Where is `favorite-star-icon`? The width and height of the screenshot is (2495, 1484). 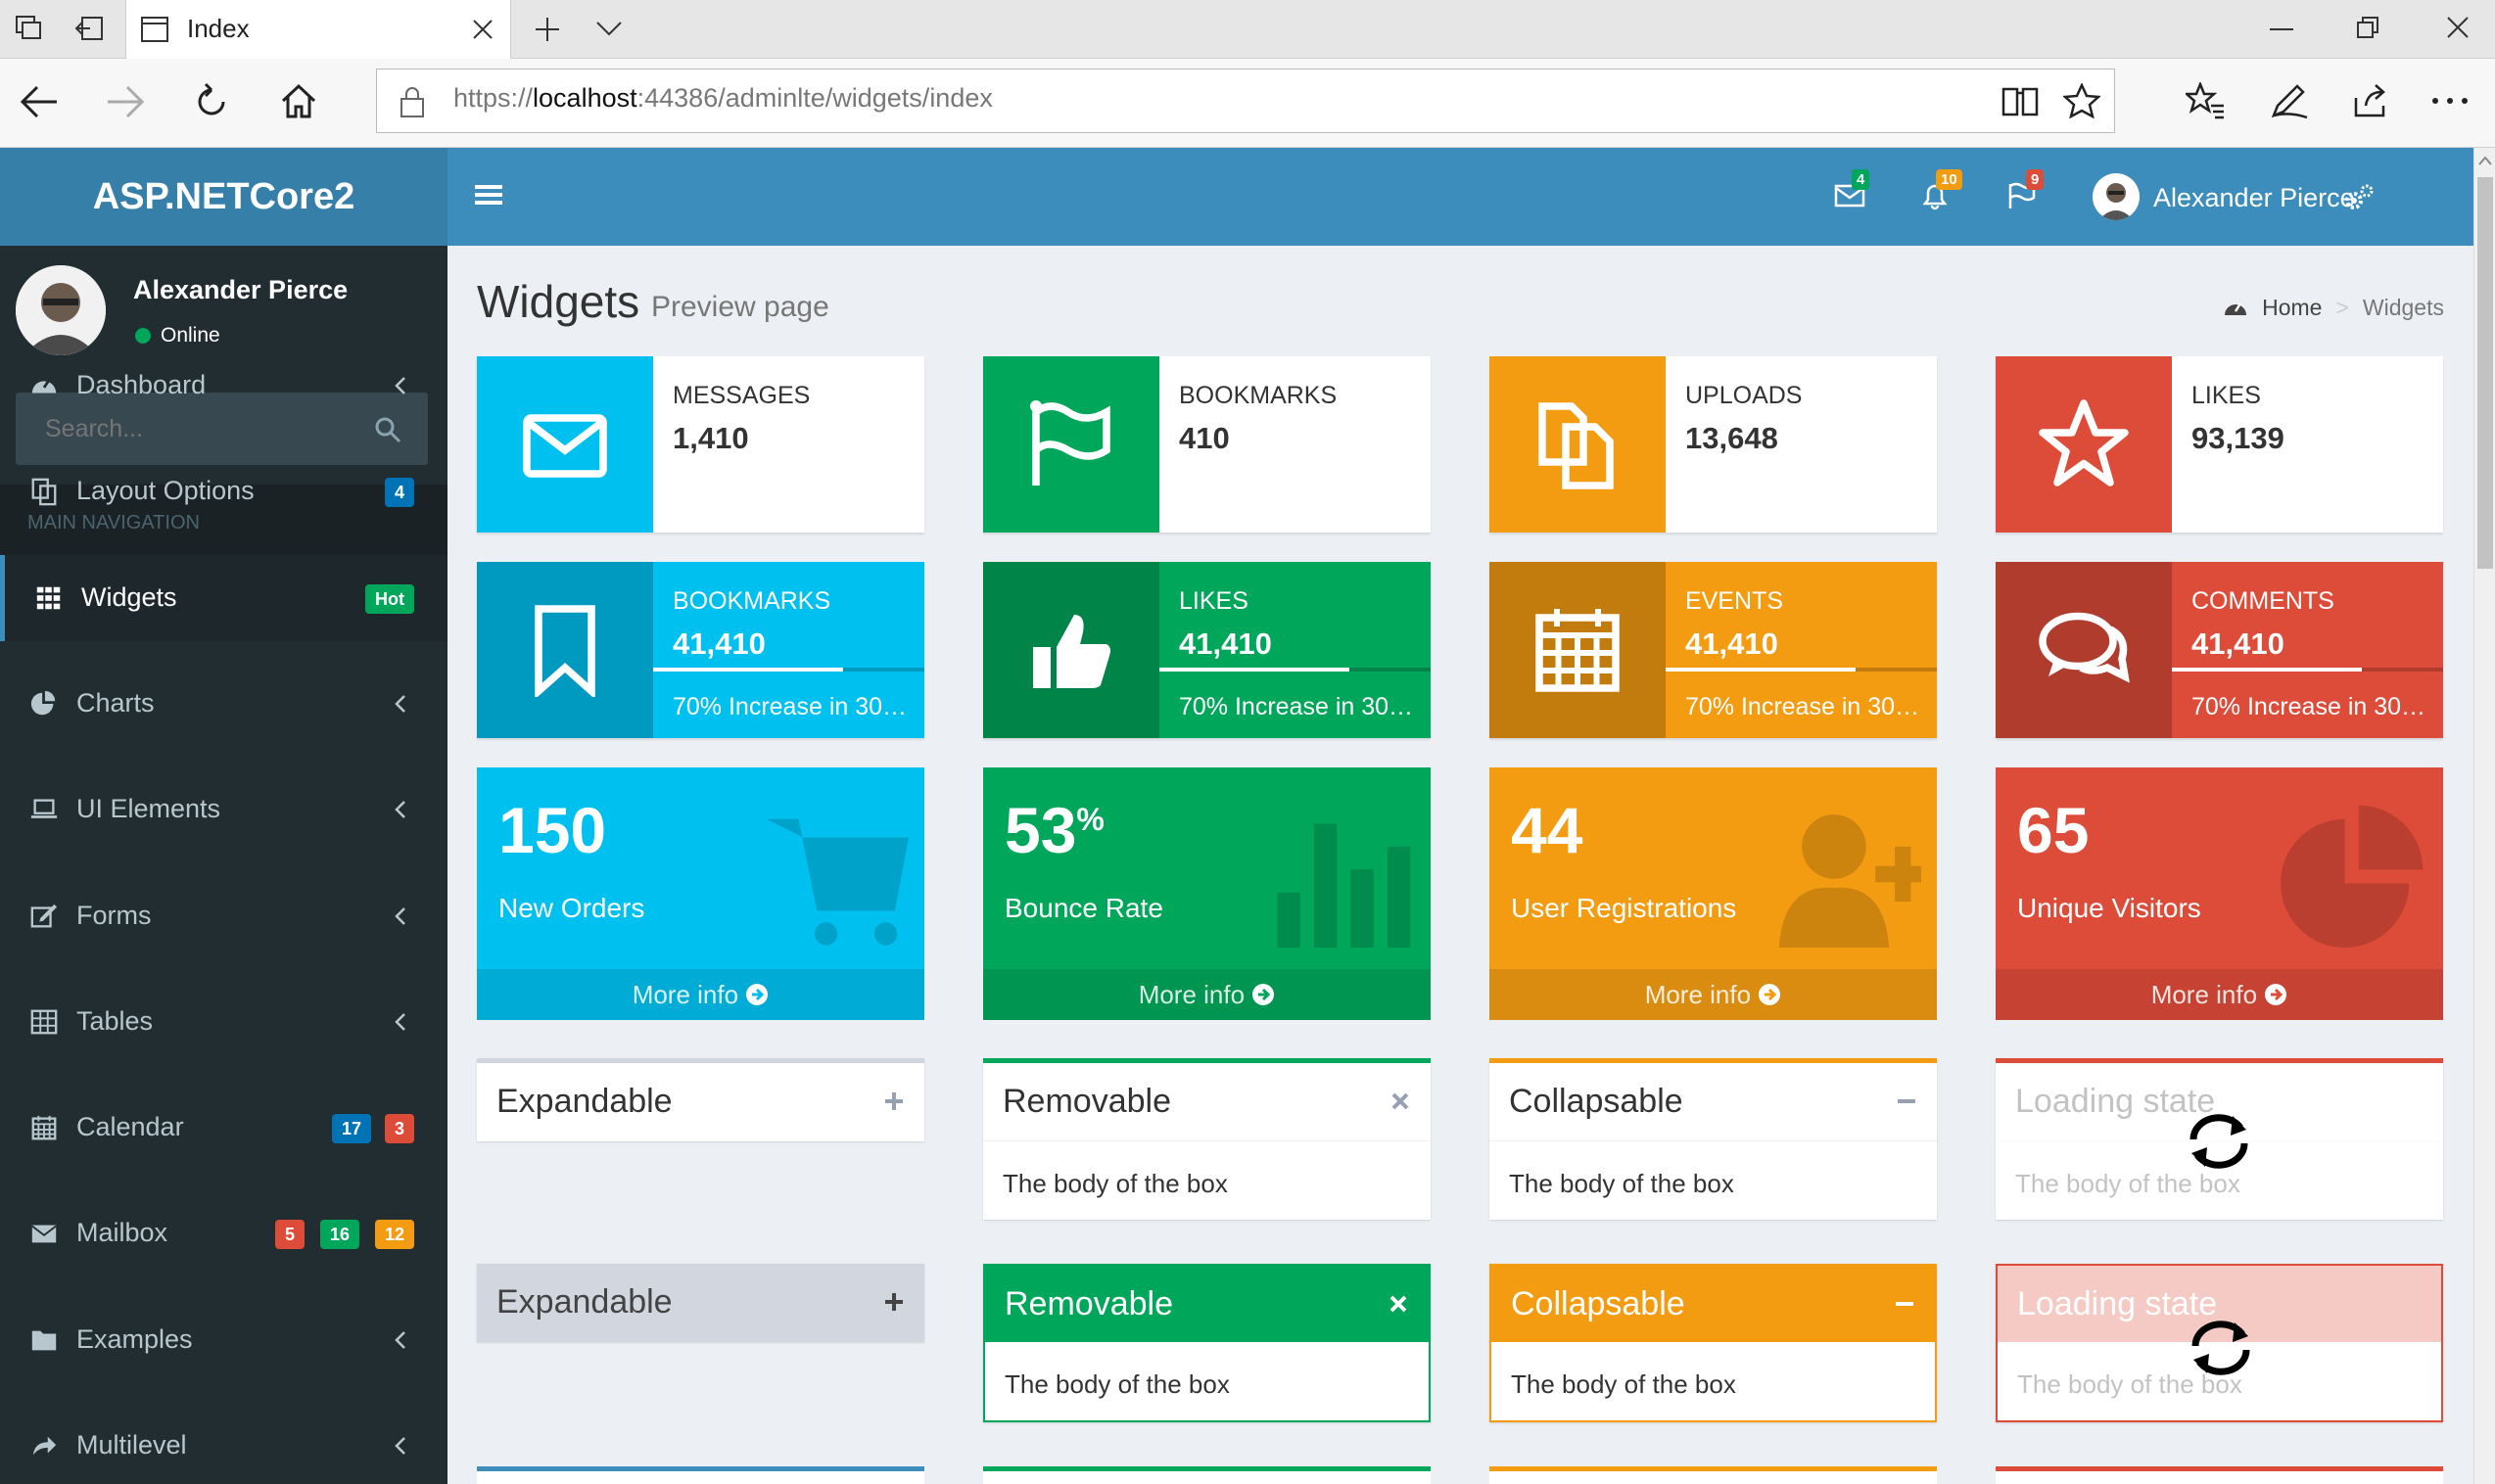
favorite-star-icon is located at coordinates (2081, 100).